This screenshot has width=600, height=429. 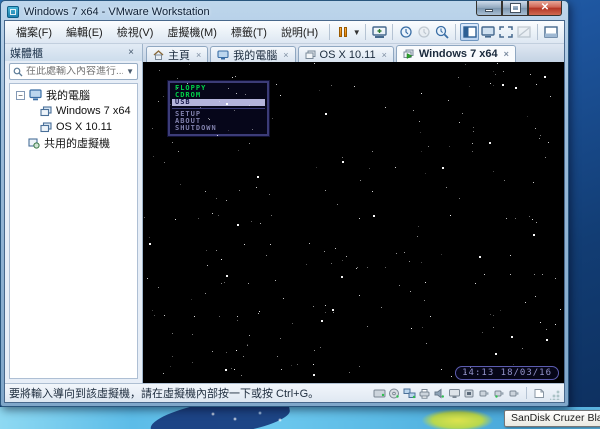 I want to click on unity-button, so click(x=524, y=32).